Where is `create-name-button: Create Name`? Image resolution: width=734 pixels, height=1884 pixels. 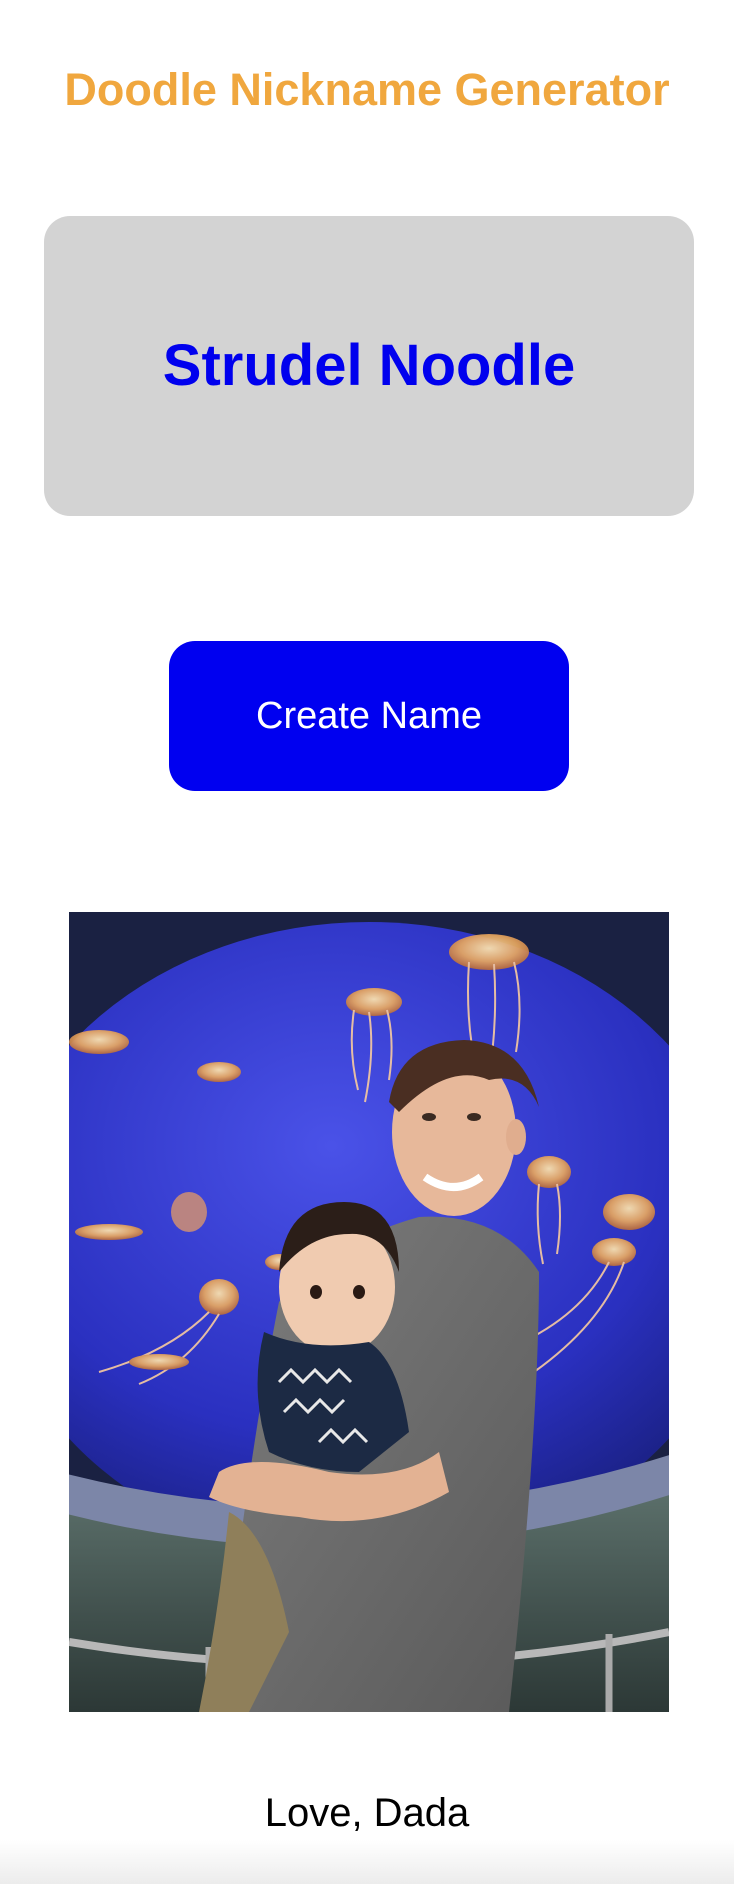 create-name-button: Create Name is located at coordinates (369, 716).